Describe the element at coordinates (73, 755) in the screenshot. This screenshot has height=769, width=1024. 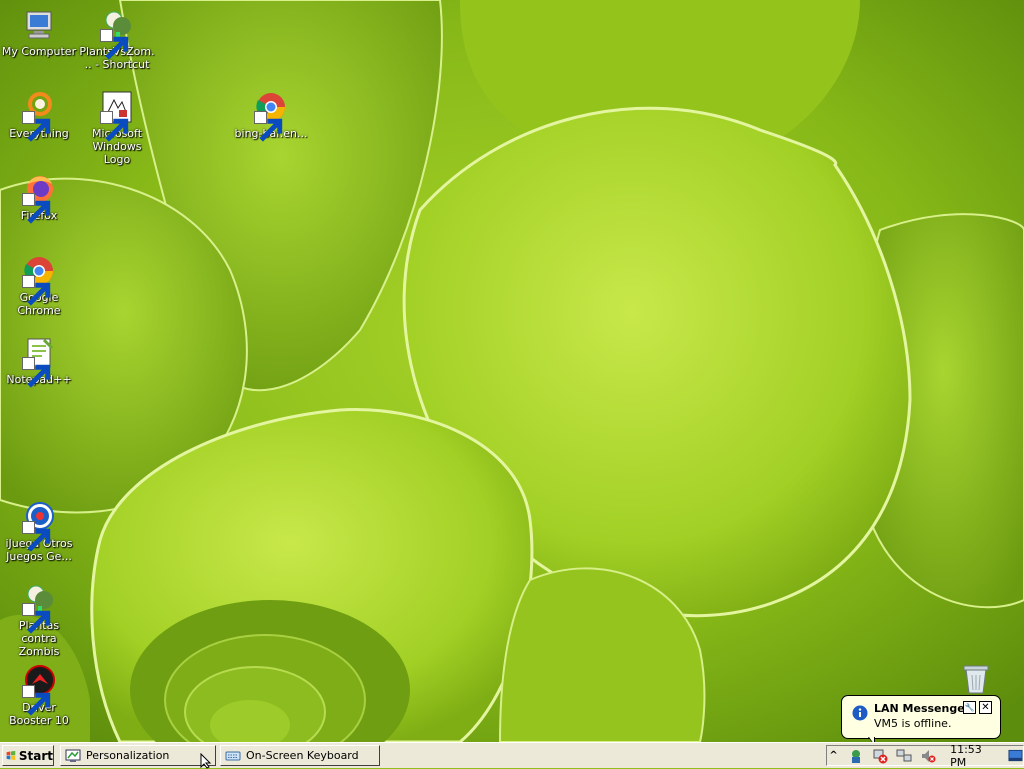
I see `personalization-icon` at that location.